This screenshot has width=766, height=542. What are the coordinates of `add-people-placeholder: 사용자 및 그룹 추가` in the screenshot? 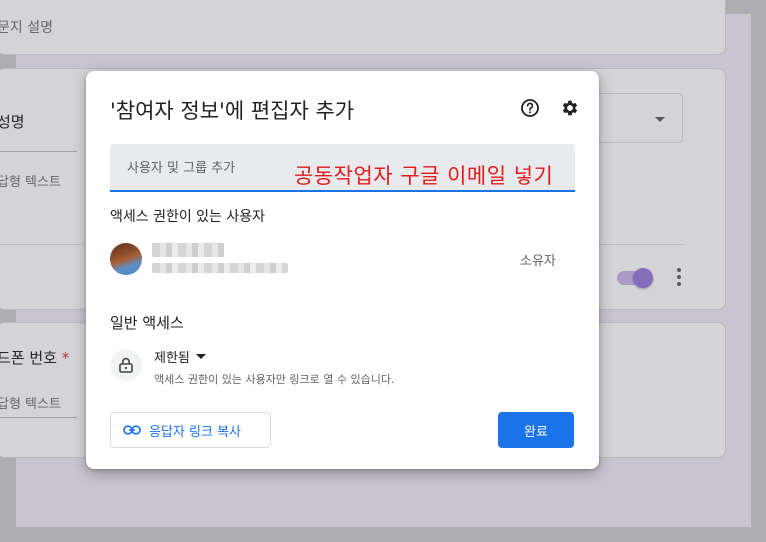 It's located at (181, 168).